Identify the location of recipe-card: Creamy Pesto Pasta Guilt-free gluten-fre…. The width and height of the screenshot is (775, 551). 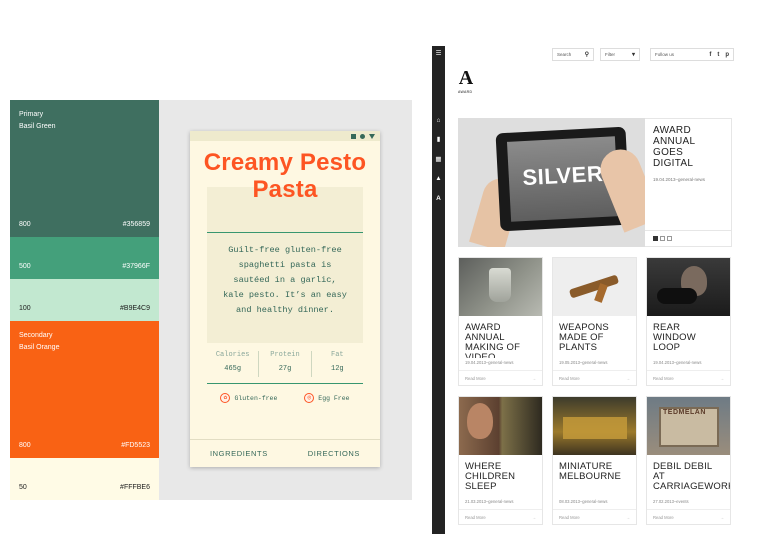
(285, 299).